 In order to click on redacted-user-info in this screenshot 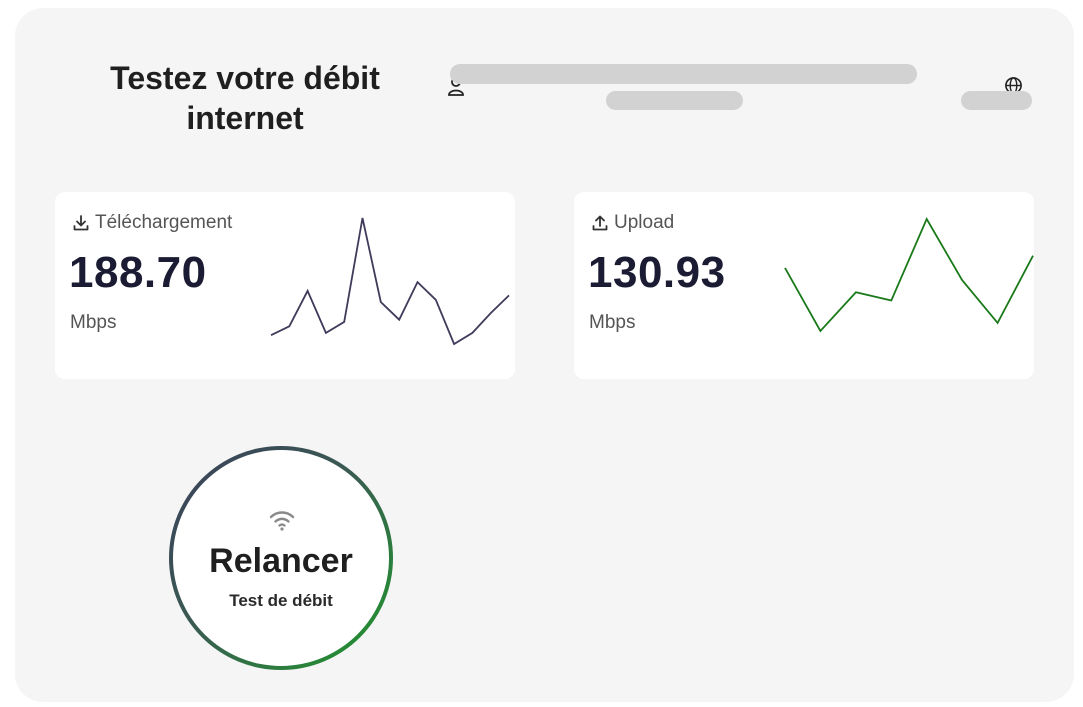, I will do `click(683, 74)`.